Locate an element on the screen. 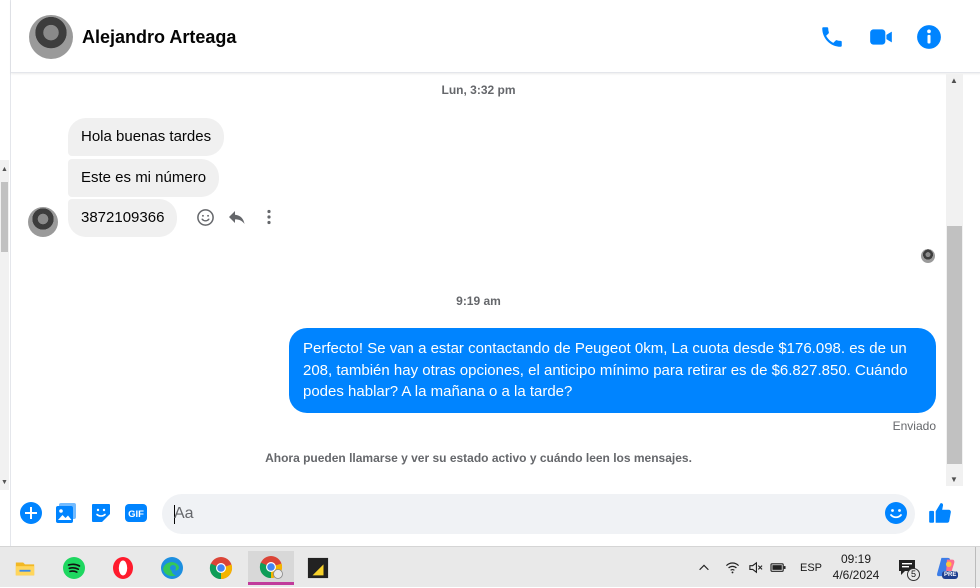 The height and width of the screenshot is (588, 980). pre-badge: PRE is located at coordinates (950, 575).